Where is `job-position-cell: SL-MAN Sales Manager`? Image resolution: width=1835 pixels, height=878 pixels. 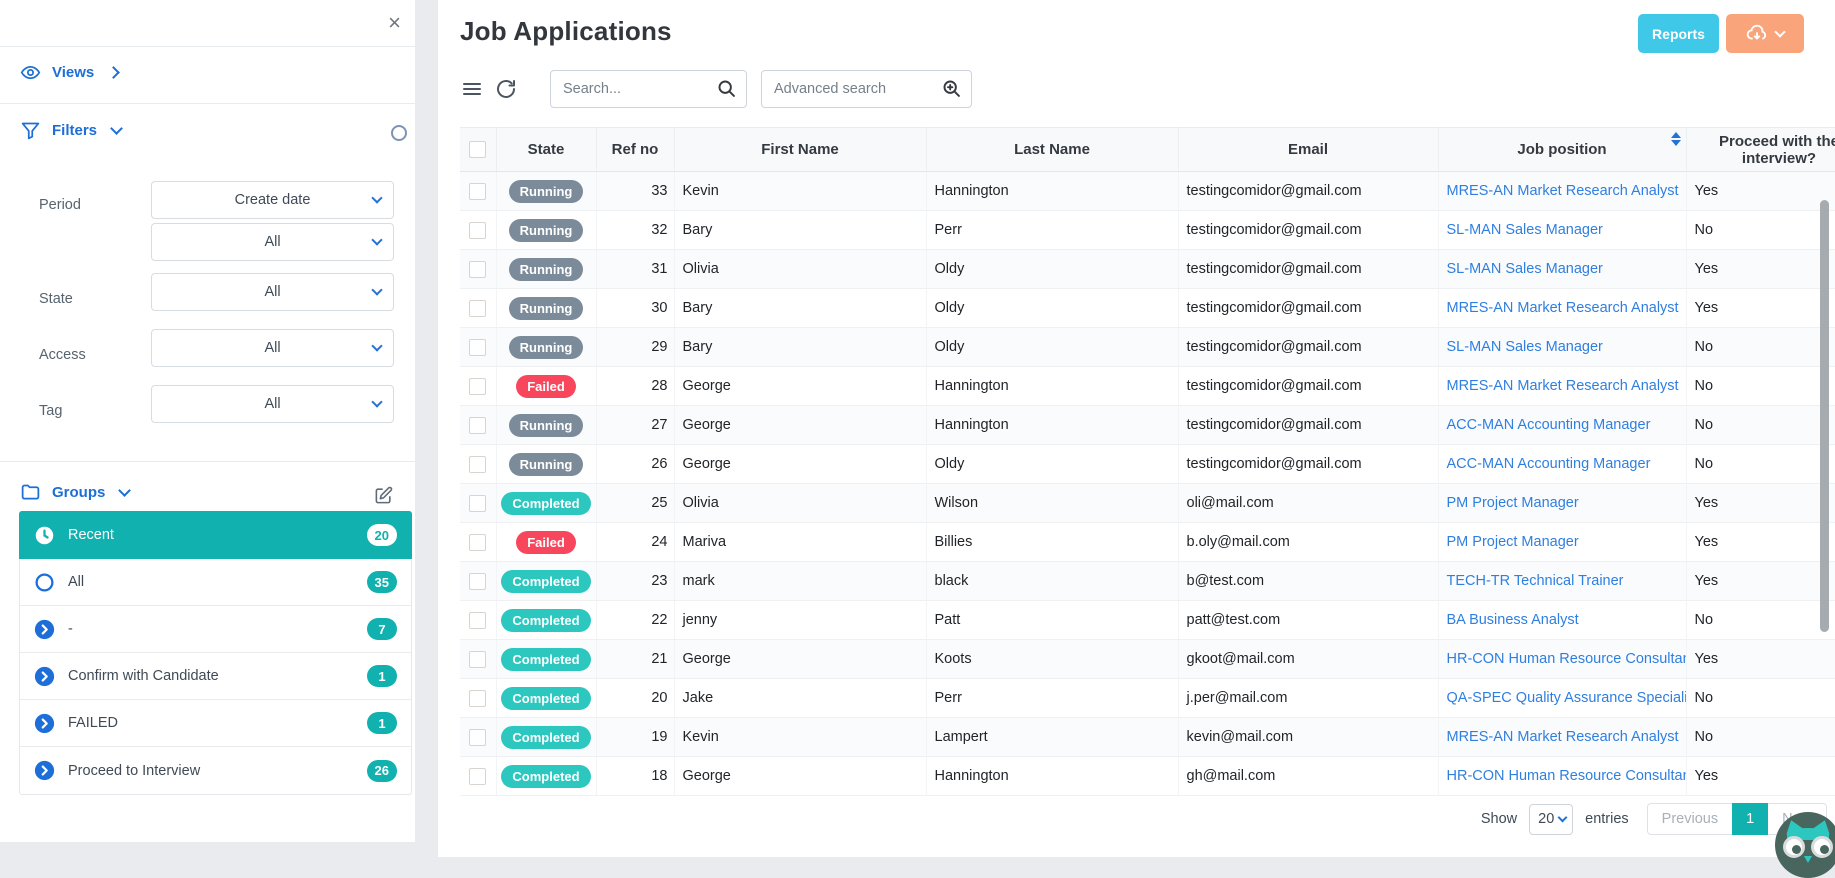
job-position-cell: SL-MAN Sales Manager is located at coordinates (1562, 230).